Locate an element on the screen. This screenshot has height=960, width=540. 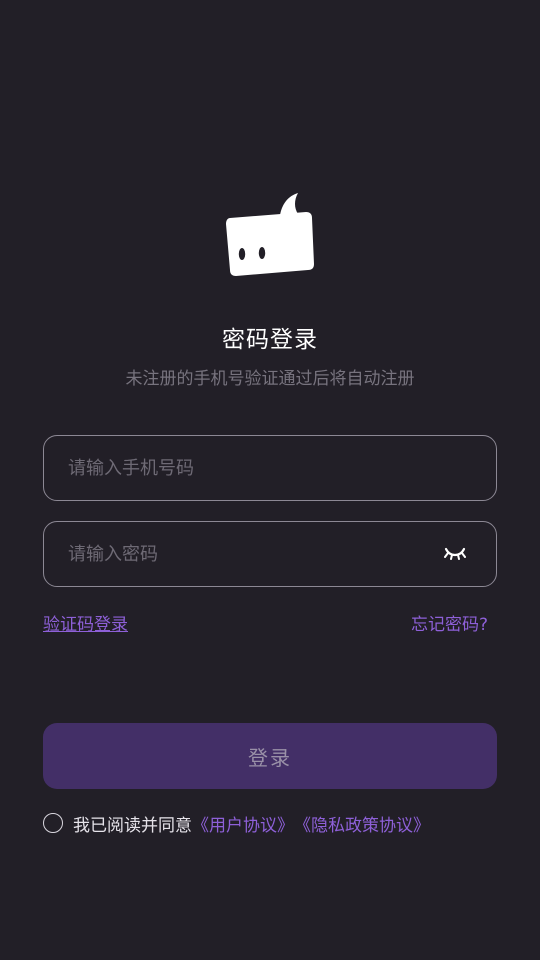
agreement-checkbox is located at coordinates (53, 823).